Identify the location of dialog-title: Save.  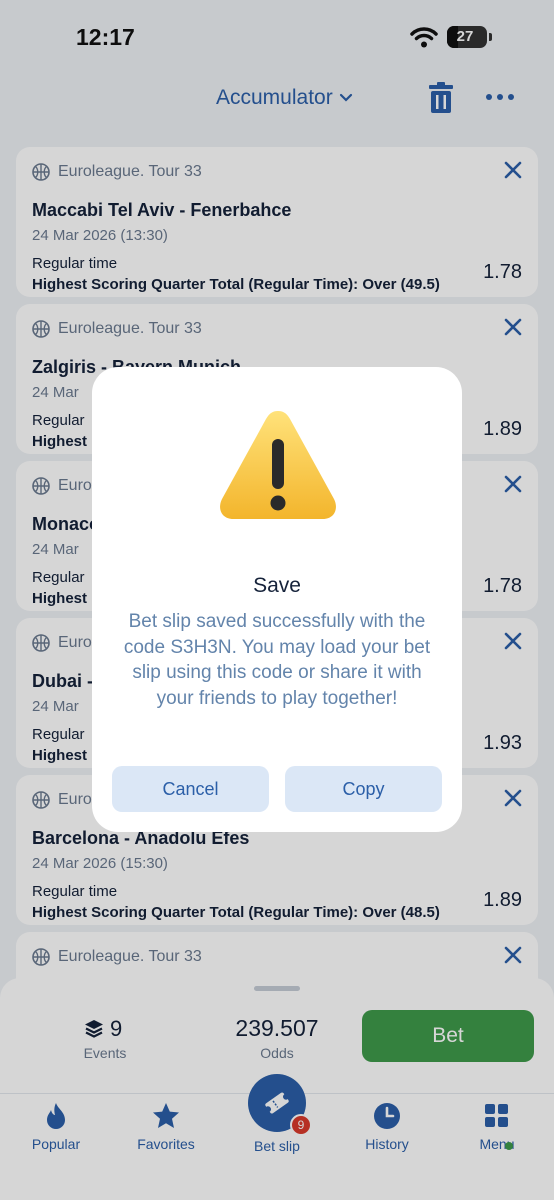
(277, 585).